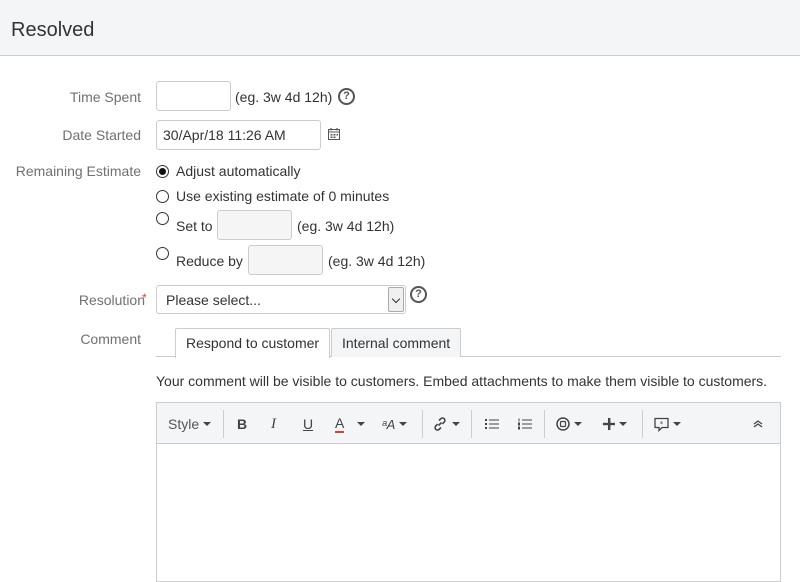  Describe the element at coordinates (162, 171) in the screenshot. I see `radio-adjust-automatically` at that location.